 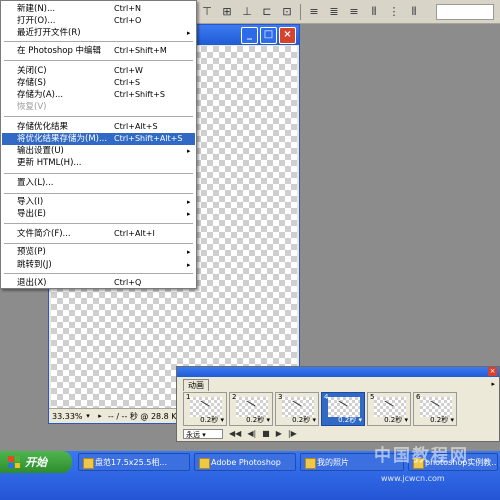 I want to click on status-menu-icon: ▸, so click(x=100, y=416).